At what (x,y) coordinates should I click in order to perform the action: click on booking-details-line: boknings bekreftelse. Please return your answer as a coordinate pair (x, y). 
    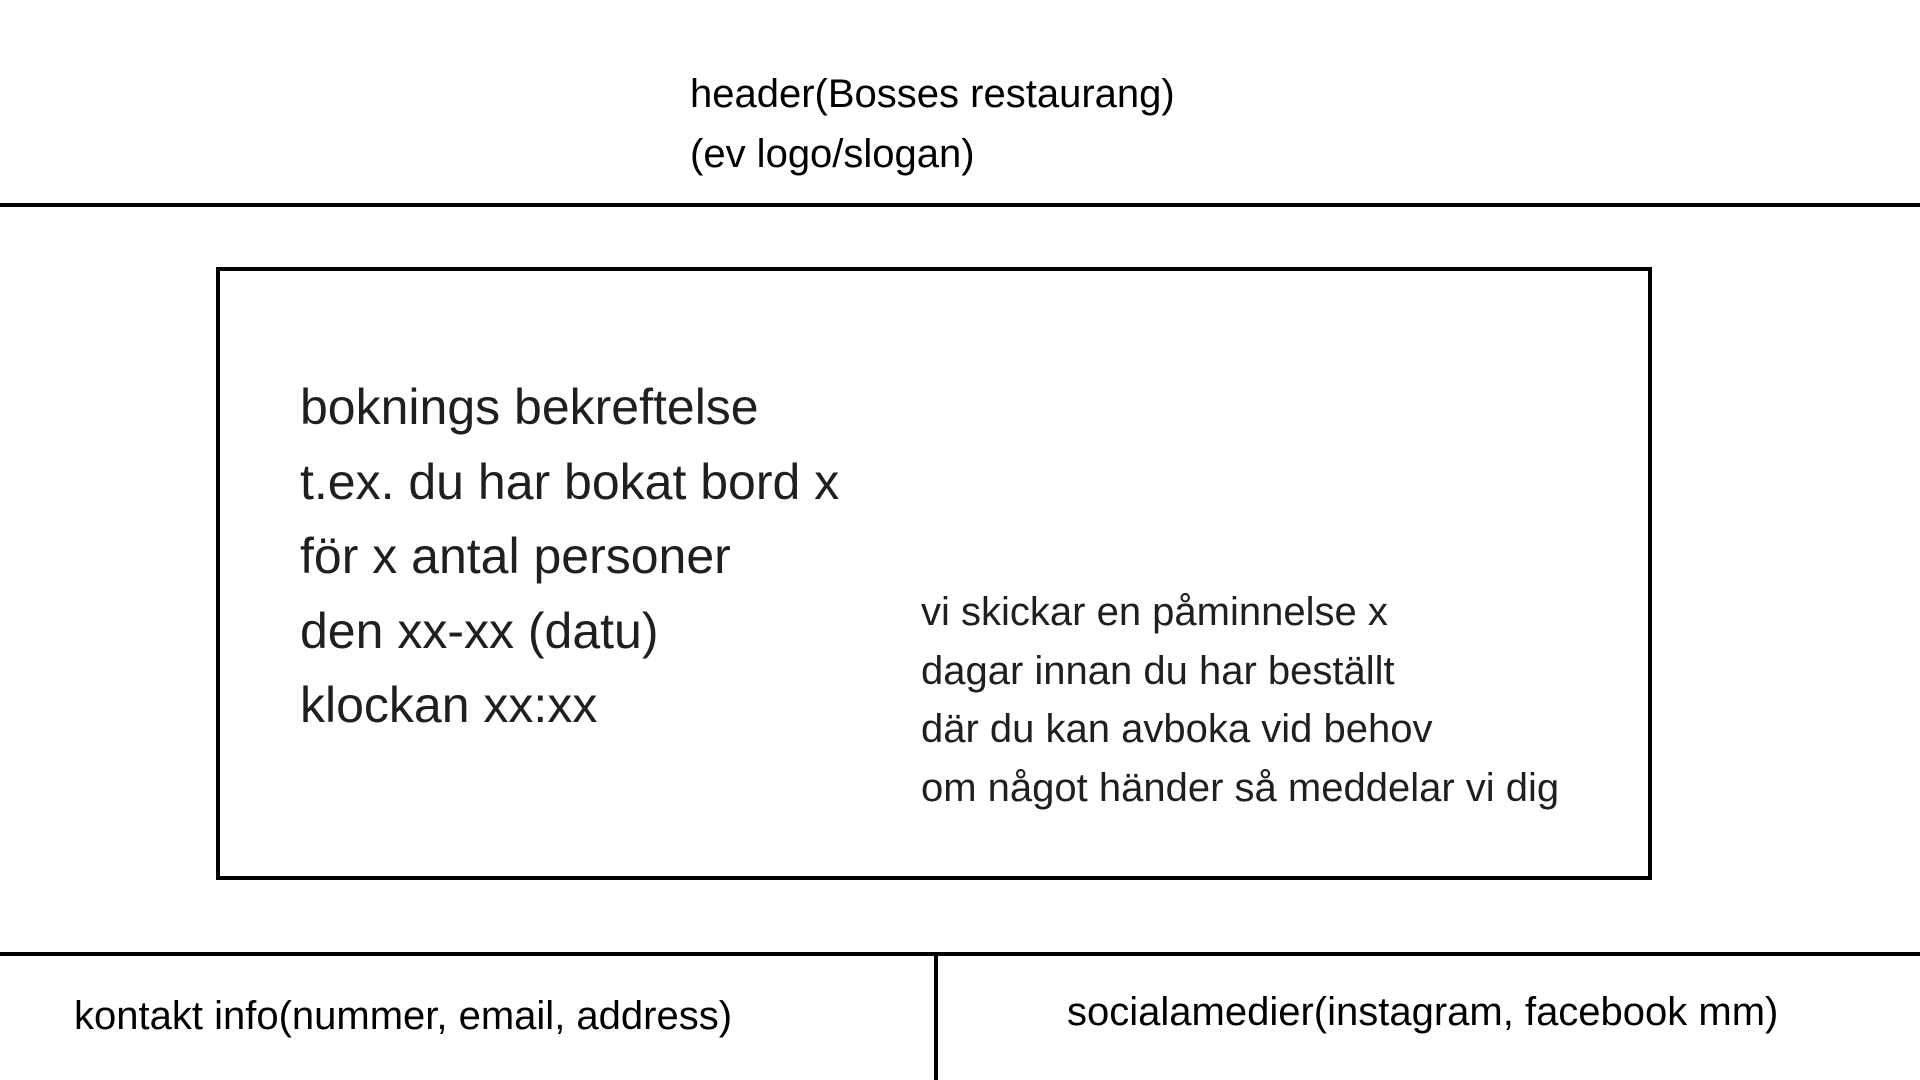
    Looking at the image, I should click on (529, 407).